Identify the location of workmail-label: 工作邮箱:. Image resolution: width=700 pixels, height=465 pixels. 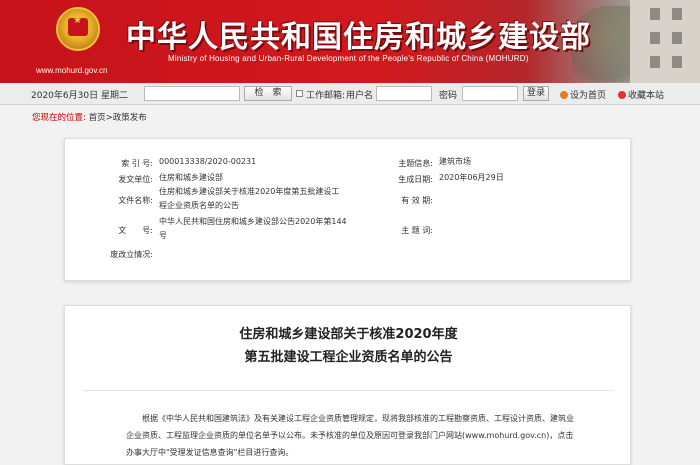
(326, 96).